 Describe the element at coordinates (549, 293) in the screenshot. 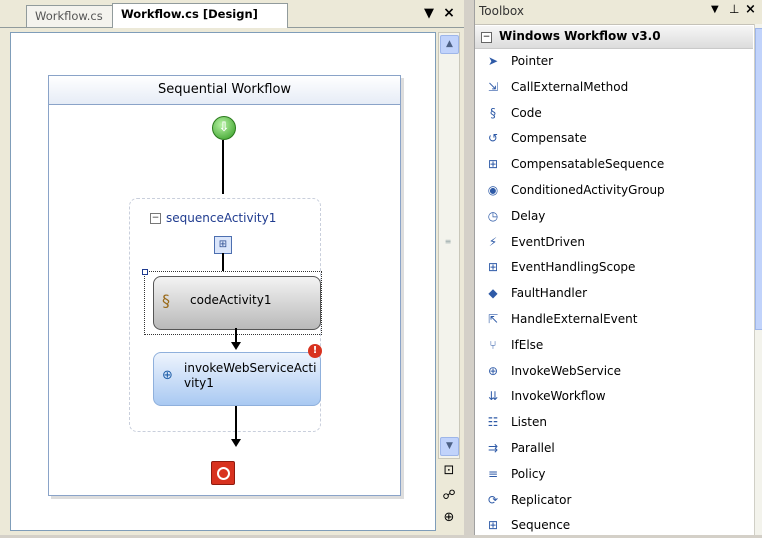

I see `toolbox-item-label: FaultHandler` at that location.